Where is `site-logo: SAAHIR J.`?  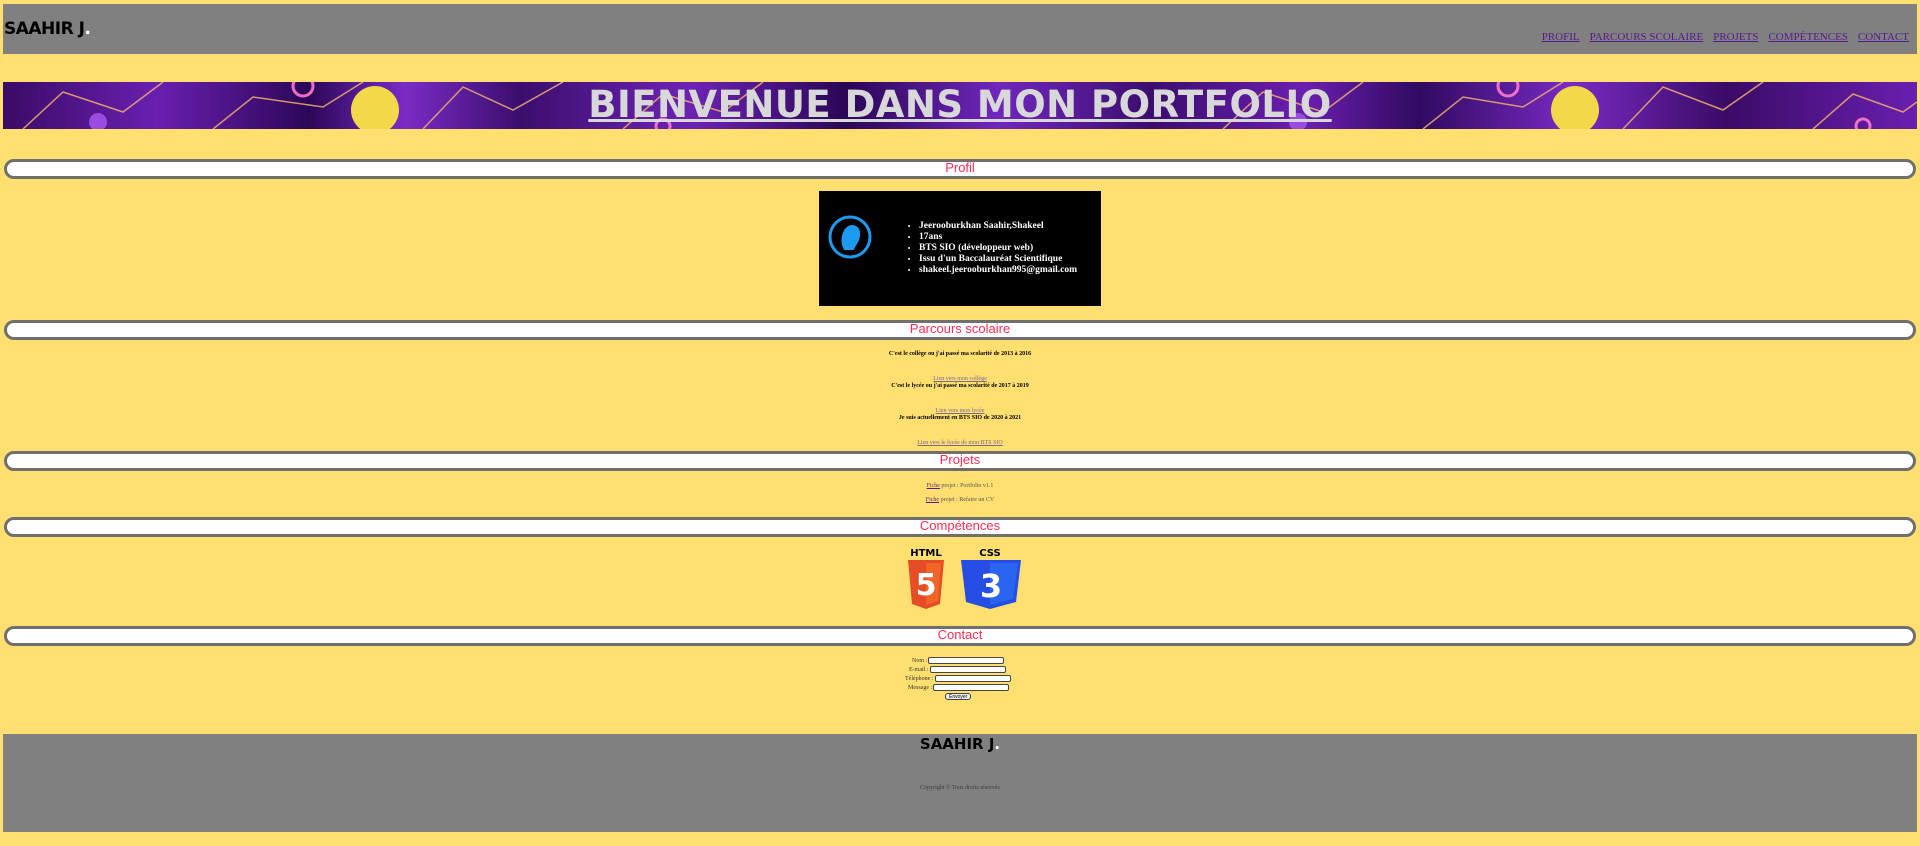
site-logo: SAAHIR J. is located at coordinates (47, 29).